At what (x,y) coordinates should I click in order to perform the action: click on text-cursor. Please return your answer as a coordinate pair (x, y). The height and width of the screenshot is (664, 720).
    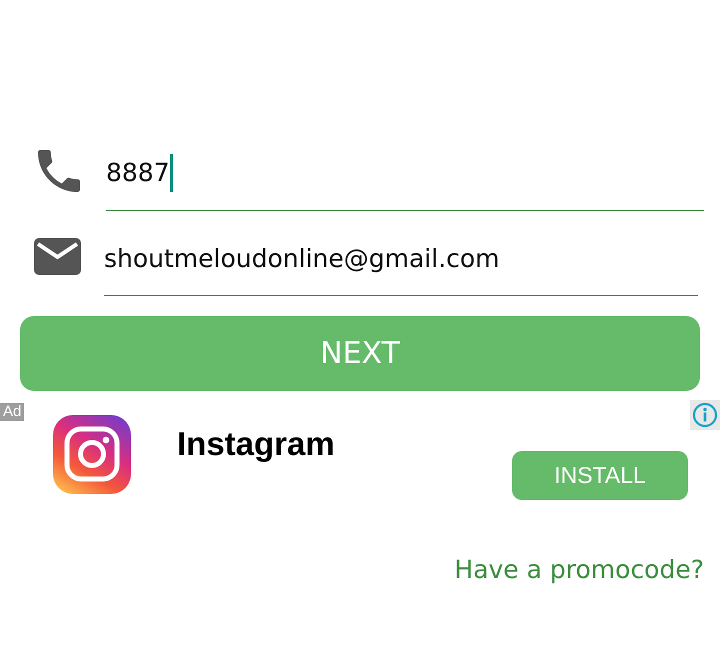
    Looking at the image, I should click on (171, 173).